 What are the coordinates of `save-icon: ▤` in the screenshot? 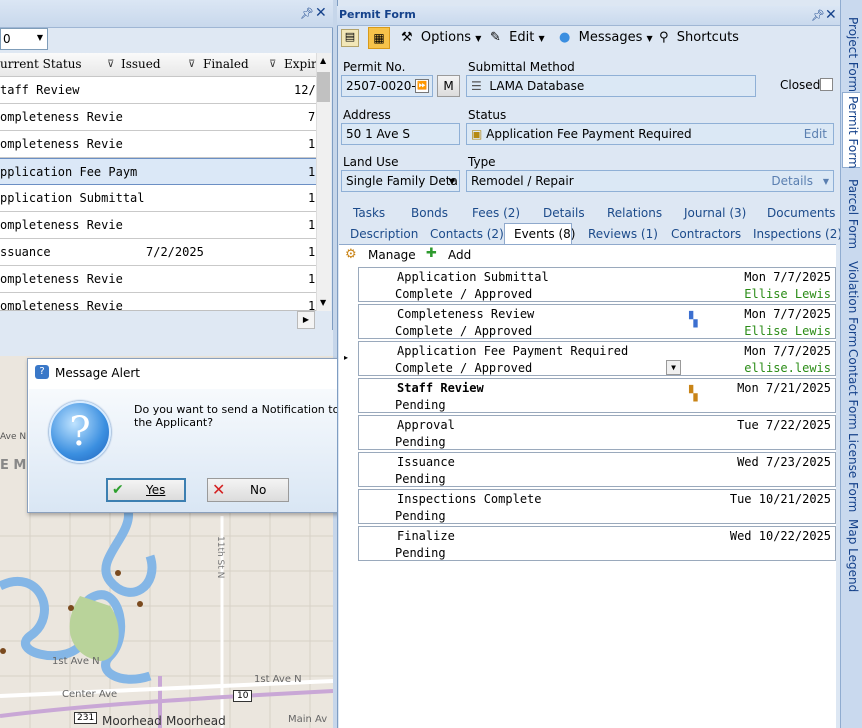 It's located at (350, 38).